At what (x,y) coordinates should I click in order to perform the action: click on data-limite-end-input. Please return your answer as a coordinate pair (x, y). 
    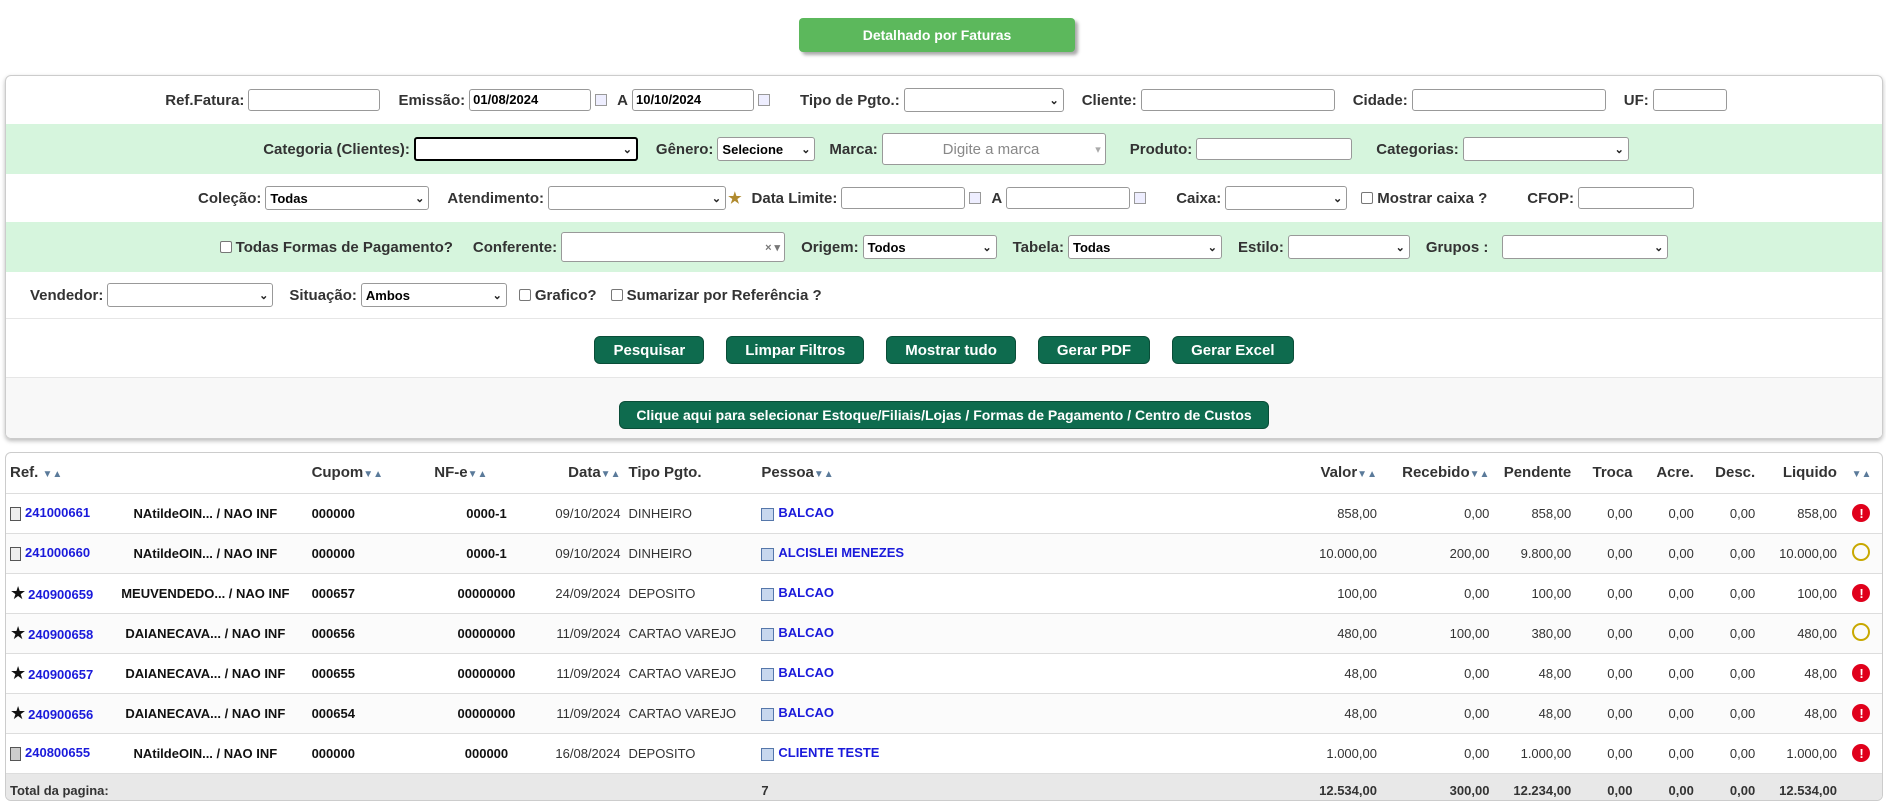
    Looking at the image, I should click on (1068, 198).